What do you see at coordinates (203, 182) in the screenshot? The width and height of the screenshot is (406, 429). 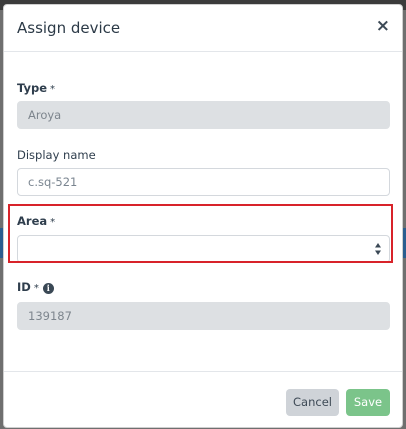 I see `display-name-input: c.sq-521` at bounding box center [203, 182].